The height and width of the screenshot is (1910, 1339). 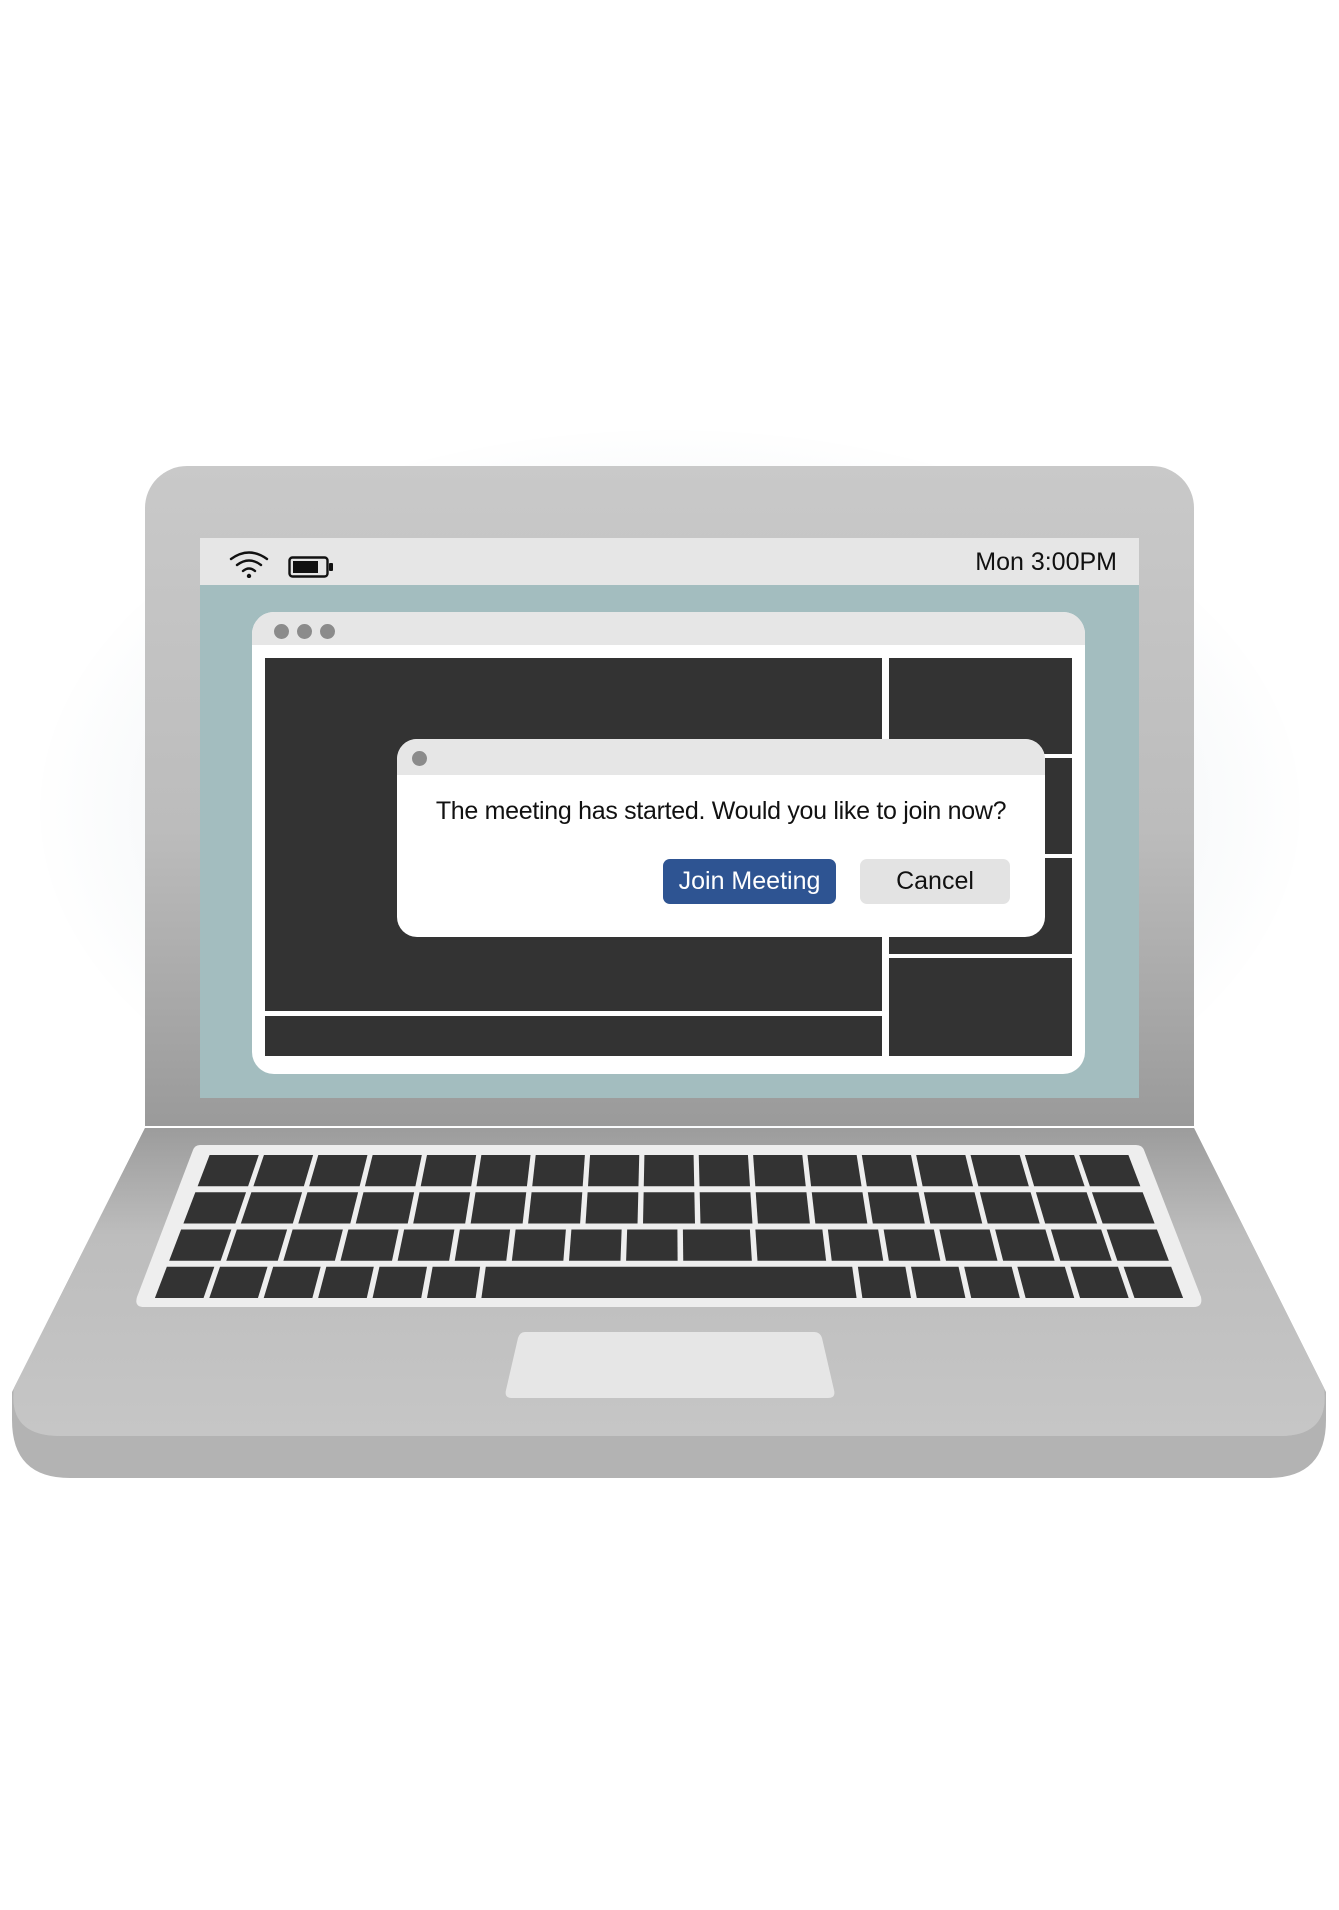 I want to click on window-close-dot, so click(x=281, y=631).